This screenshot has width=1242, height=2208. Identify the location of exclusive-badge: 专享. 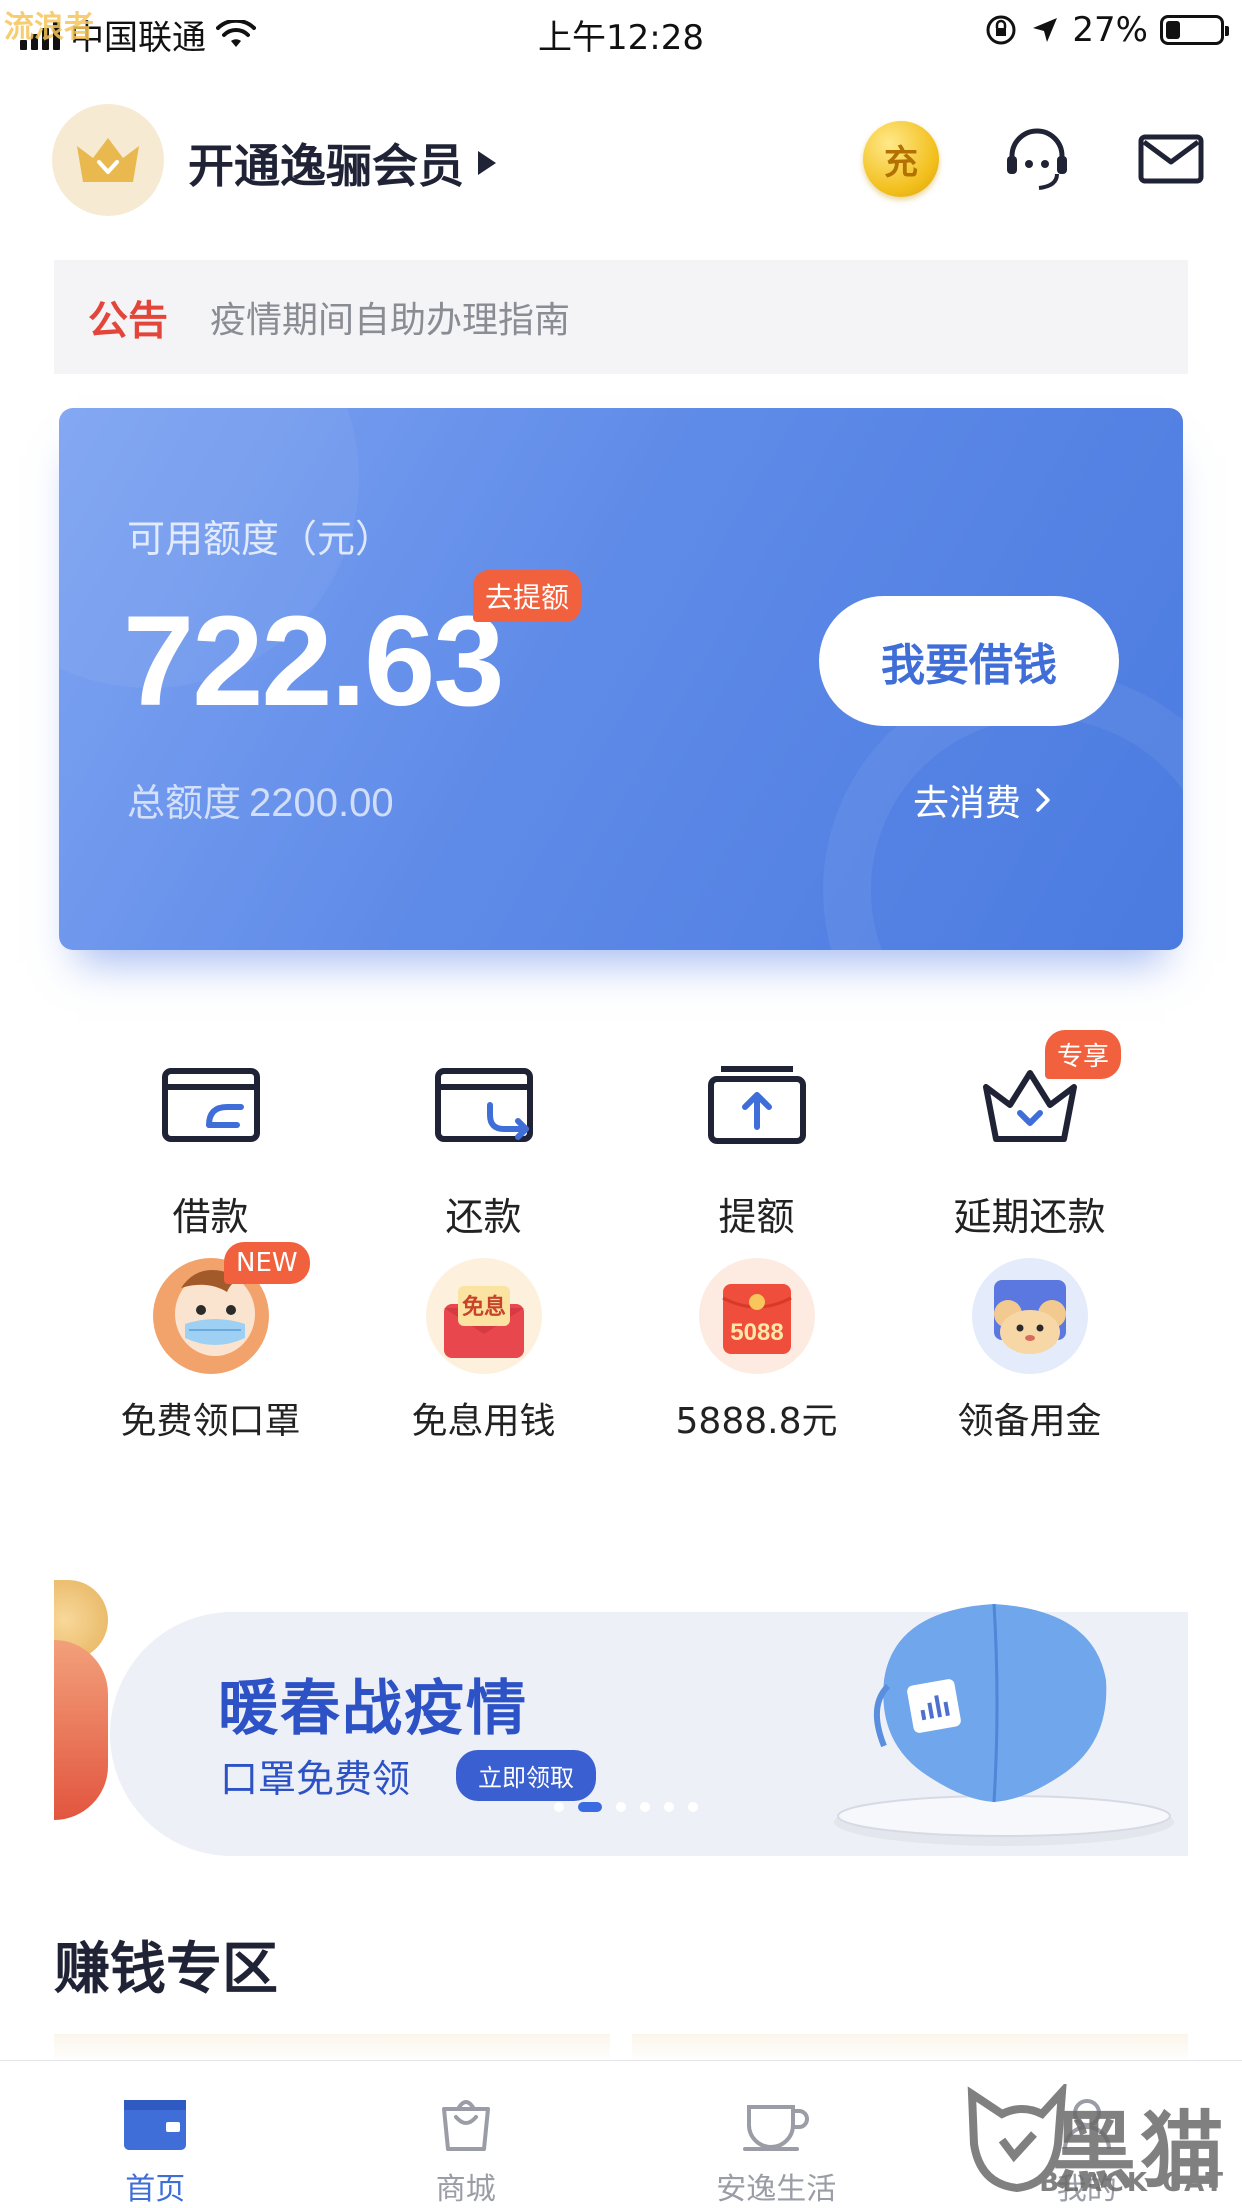
(1083, 1054).